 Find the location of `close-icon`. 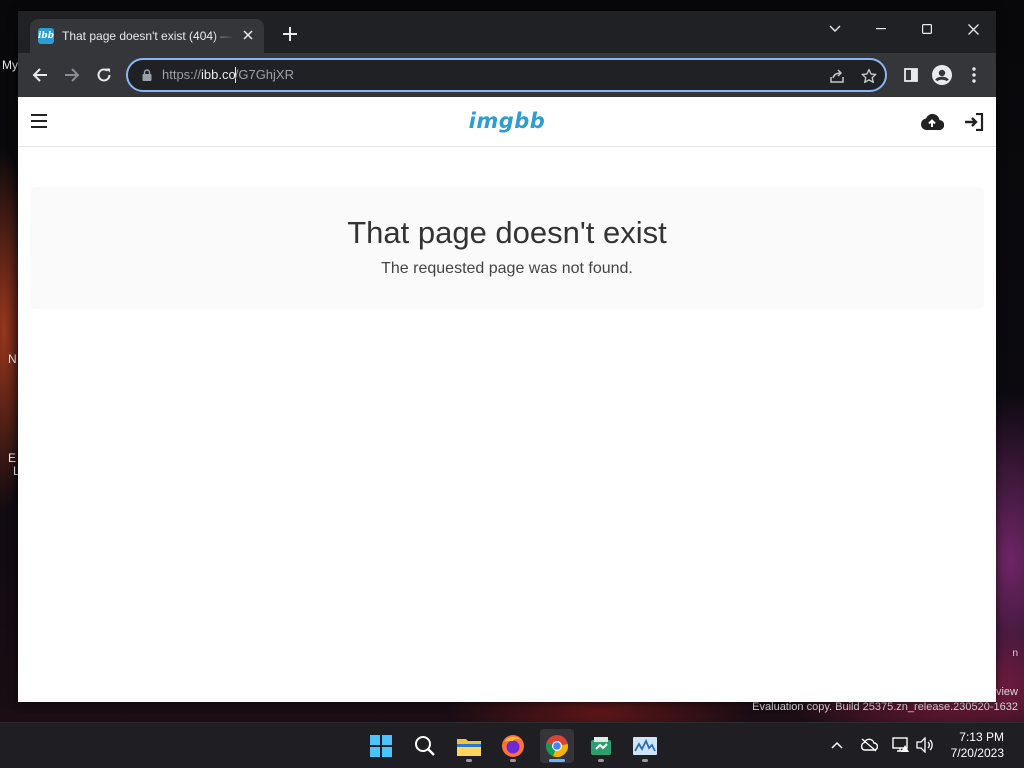

close-icon is located at coordinates (973, 29).